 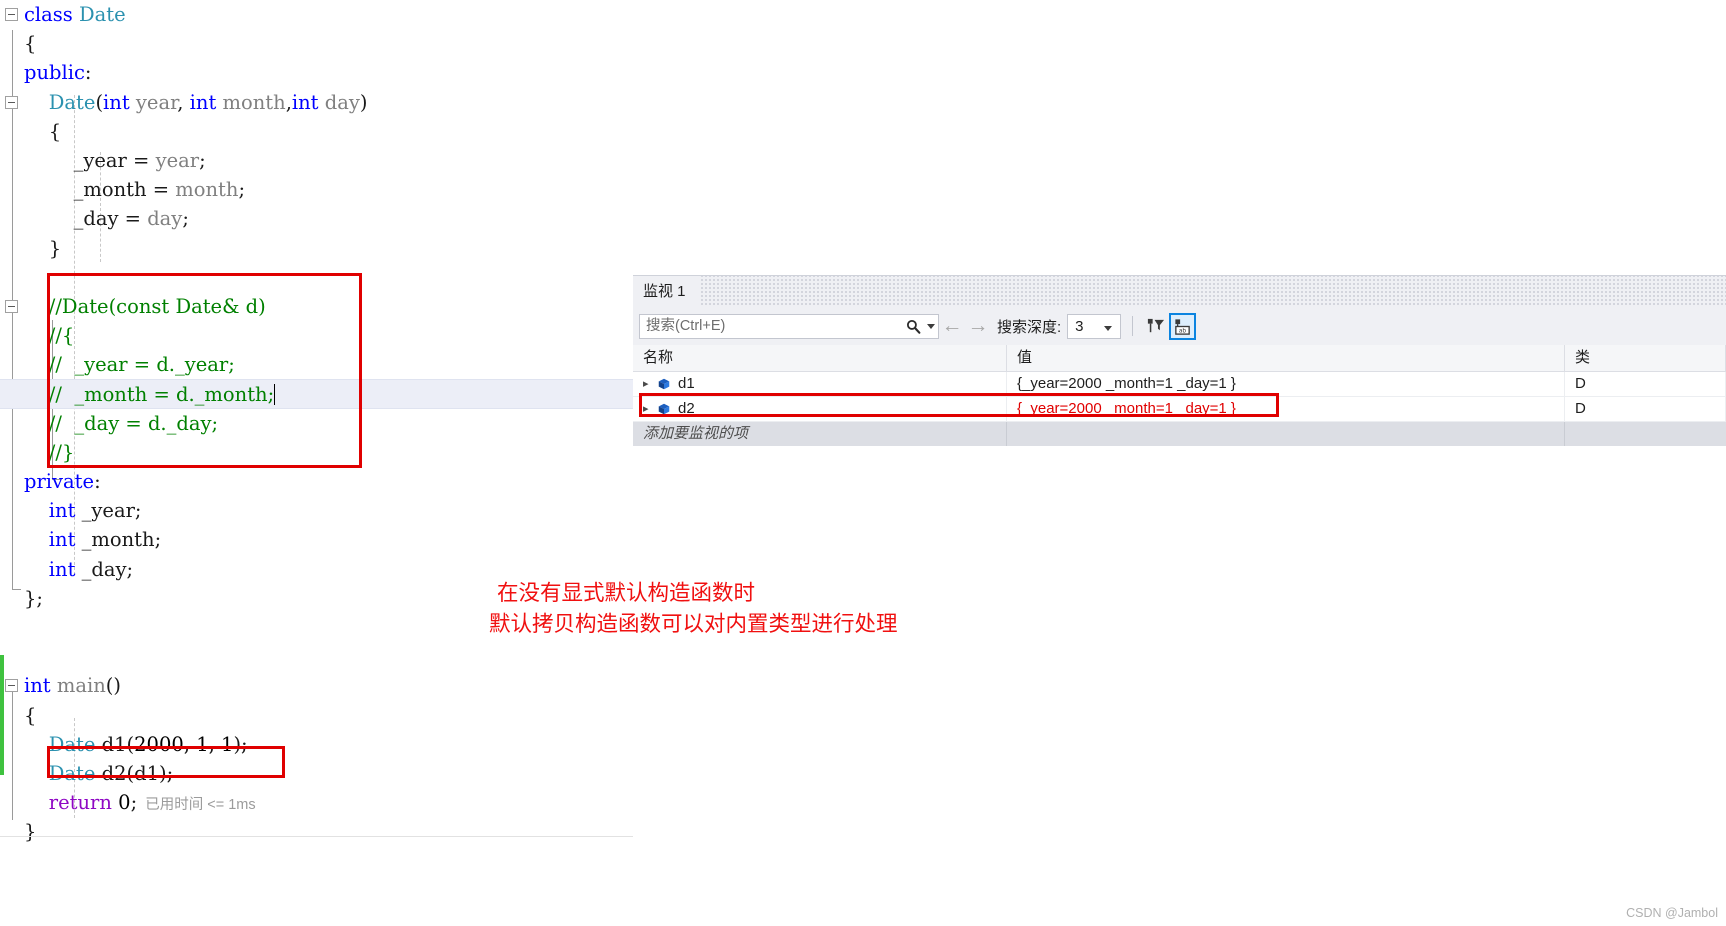 I want to click on code-token: _day;, so click(x=104, y=569).